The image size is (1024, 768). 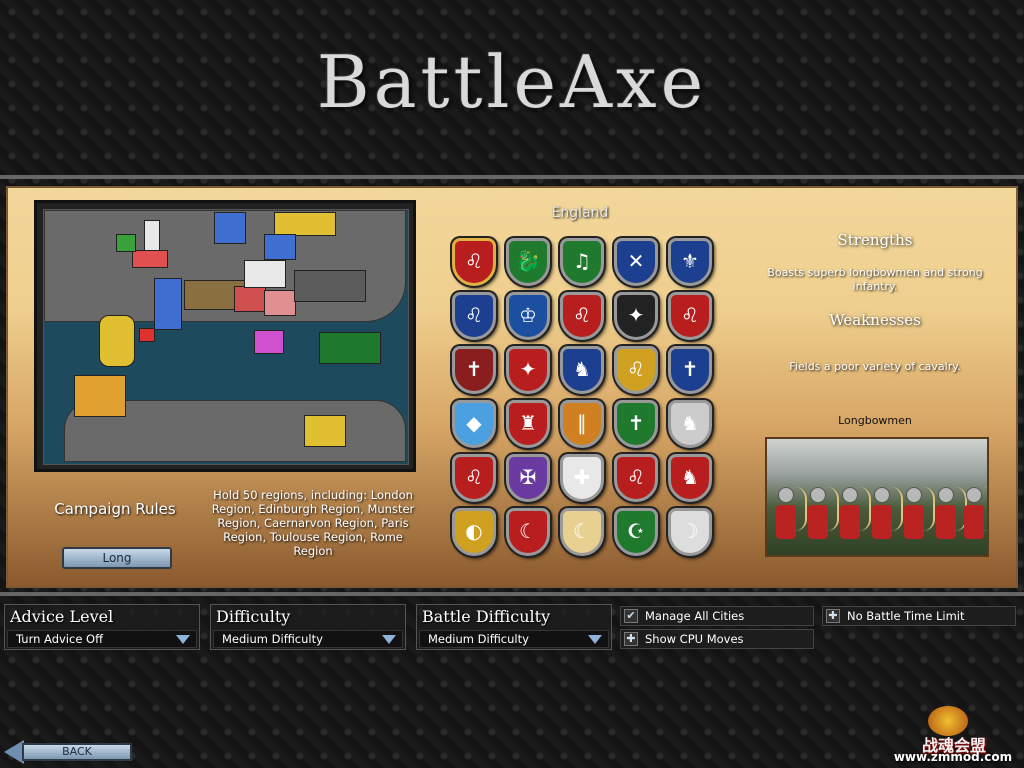 I want to click on faction-shield-jerusalem-cross: ✠, so click(x=528, y=478).